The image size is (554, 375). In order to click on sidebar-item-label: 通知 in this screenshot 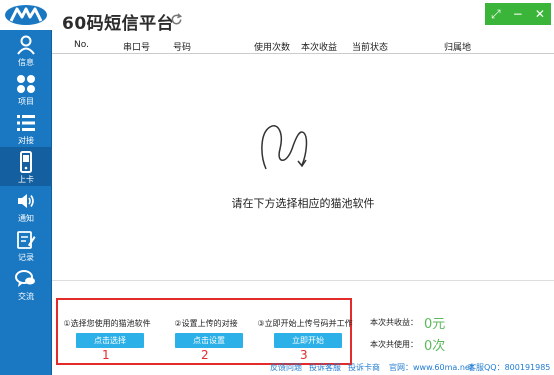, I will do `click(26, 218)`.